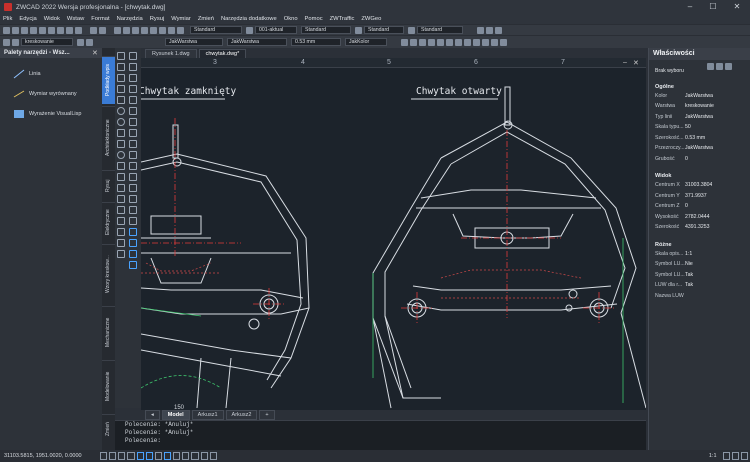 This screenshot has height=462, width=750. What do you see at coordinates (51, 94) in the screenshot?
I see `palette-item-aligned-dimension: Wymiar wyrównany` at bounding box center [51, 94].